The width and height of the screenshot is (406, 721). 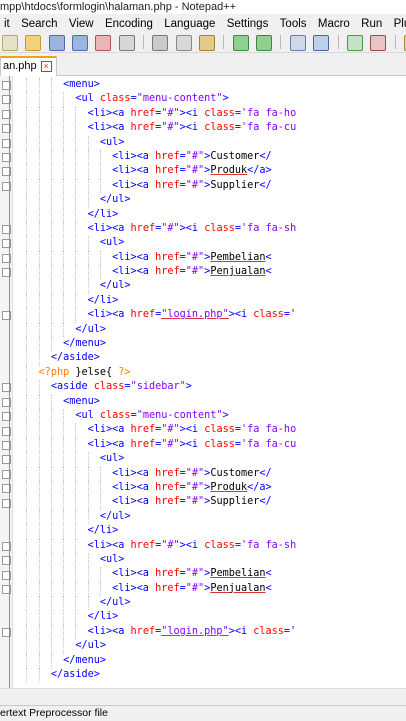 I want to click on menu-view: View, so click(x=81, y=23).